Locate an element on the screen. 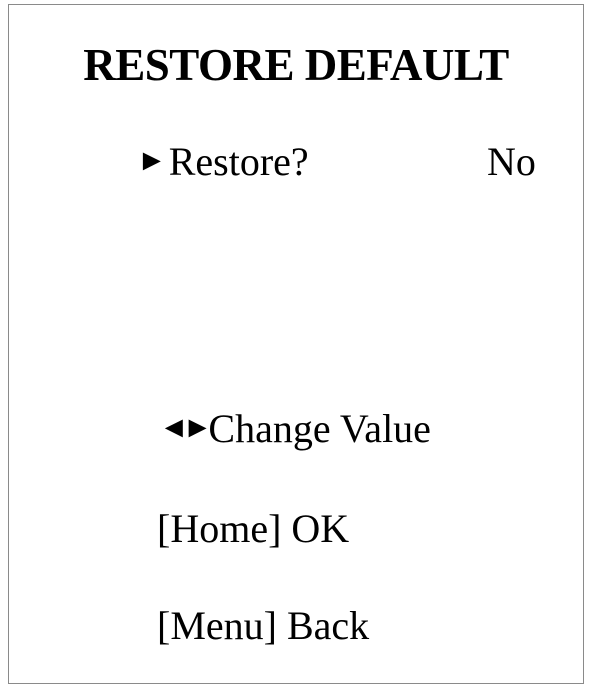  change-value-text: Change Value is located at coordinates (319, 428).